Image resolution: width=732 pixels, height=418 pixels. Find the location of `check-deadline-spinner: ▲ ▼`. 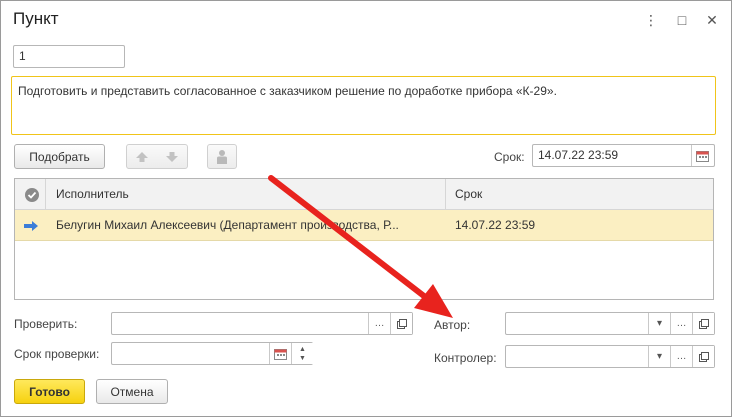

check-deadline-spinner: ▲ ▼ is located at coordinates (302, 353).